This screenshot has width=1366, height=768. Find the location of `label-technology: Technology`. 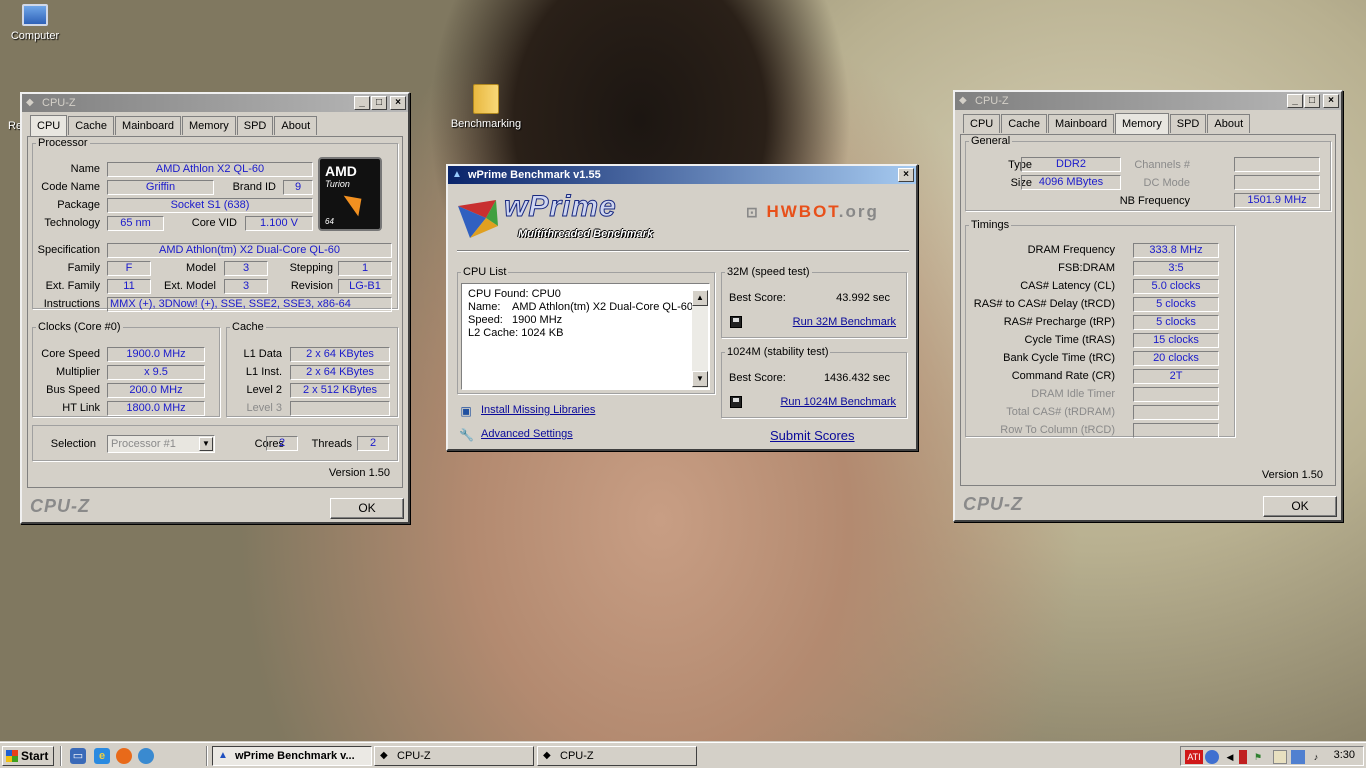

label-technology: Technology is located at coordinates (72, 223).